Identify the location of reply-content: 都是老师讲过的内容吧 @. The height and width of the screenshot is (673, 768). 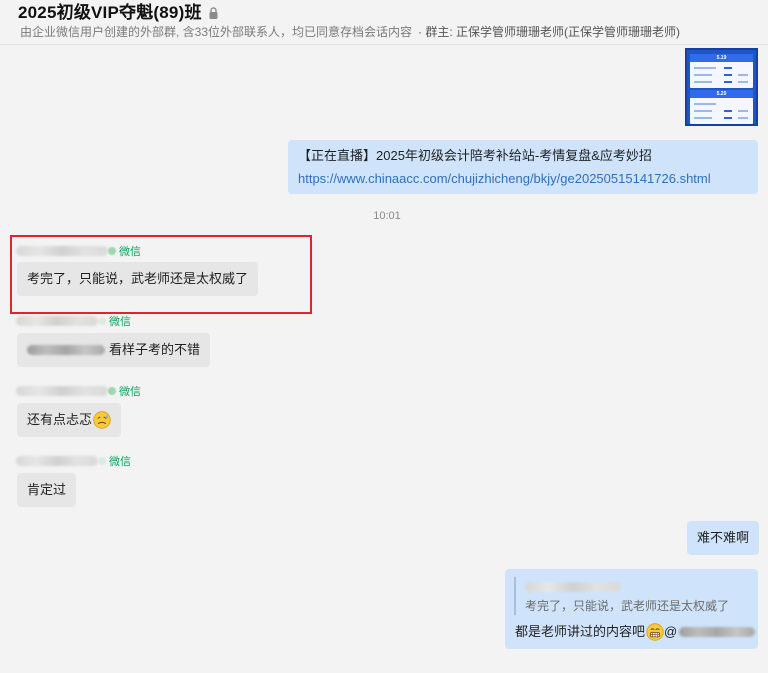
(635, 632).